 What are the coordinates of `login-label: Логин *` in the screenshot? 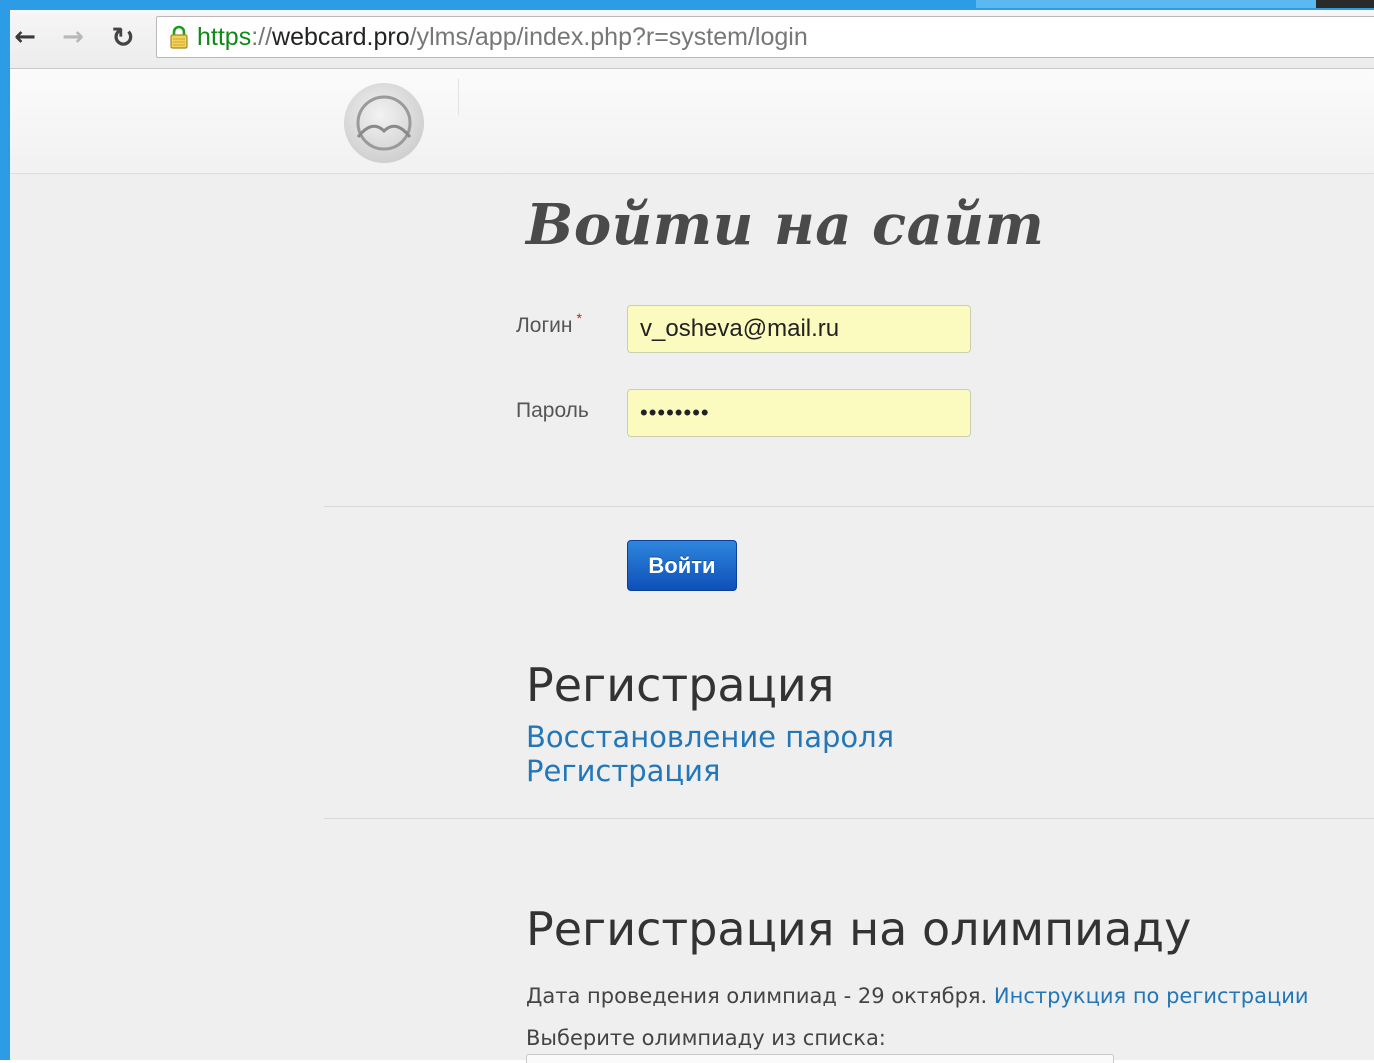 It's located at (549, 324).